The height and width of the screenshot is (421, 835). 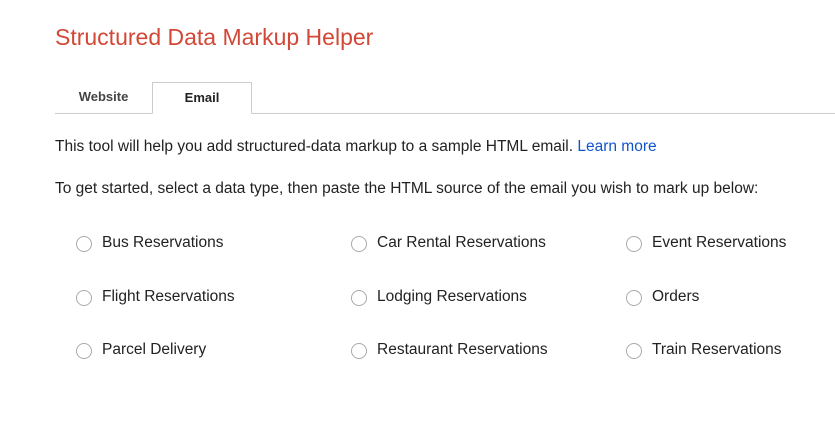 I want to click on tab-email: Email, so click(x=202, y=98).